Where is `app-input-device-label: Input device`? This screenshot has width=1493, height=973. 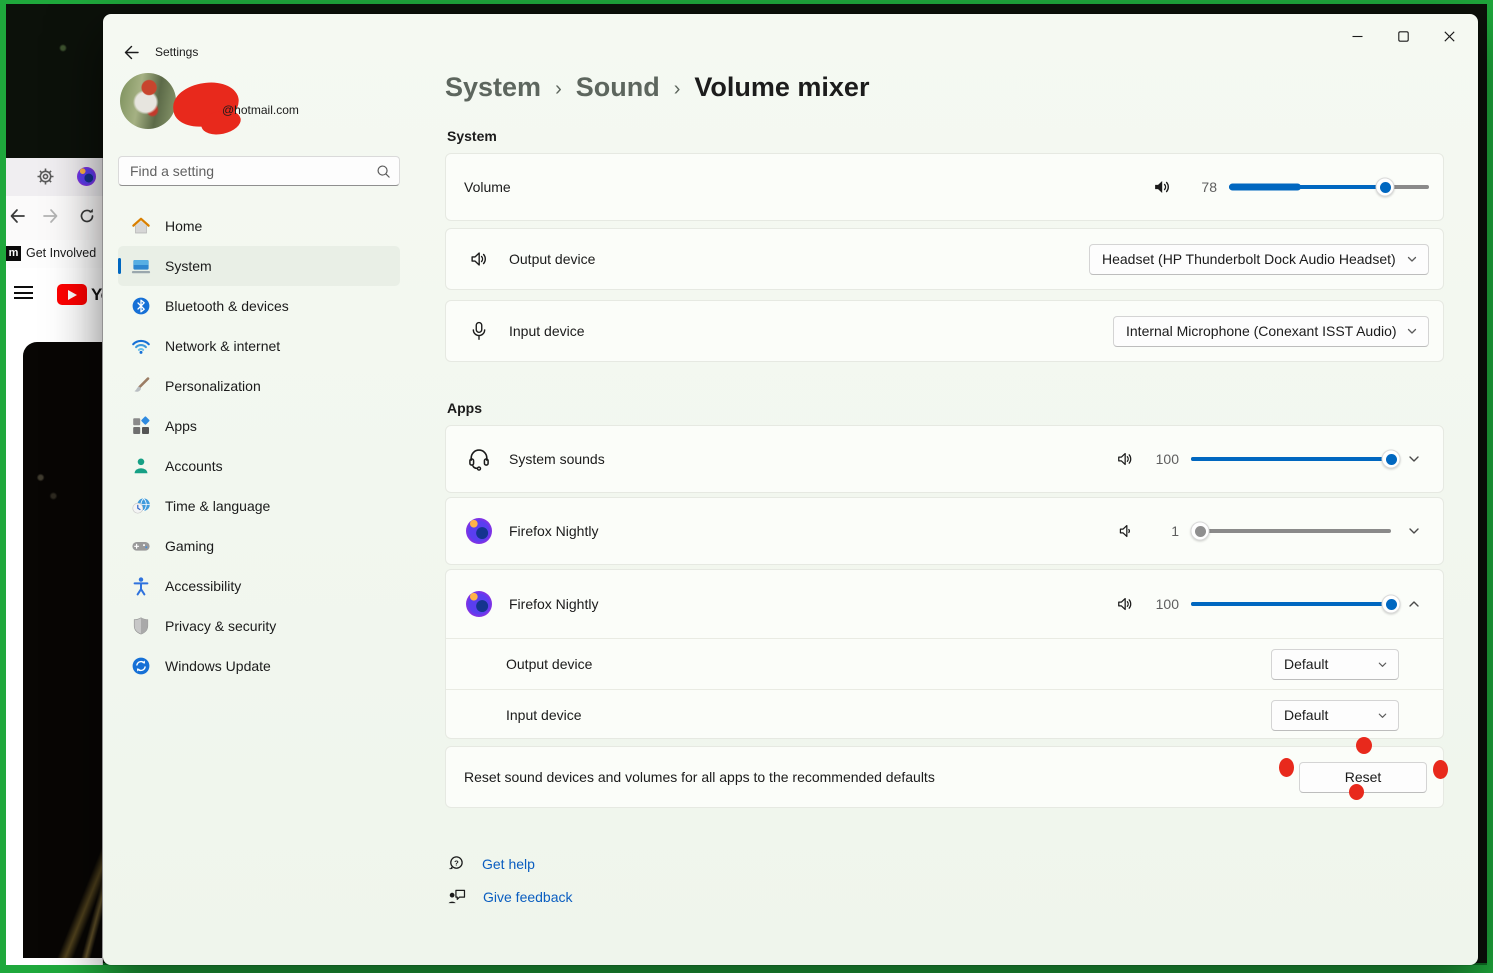 app-input-device-label: Input device is located at coordinates (544, 715).